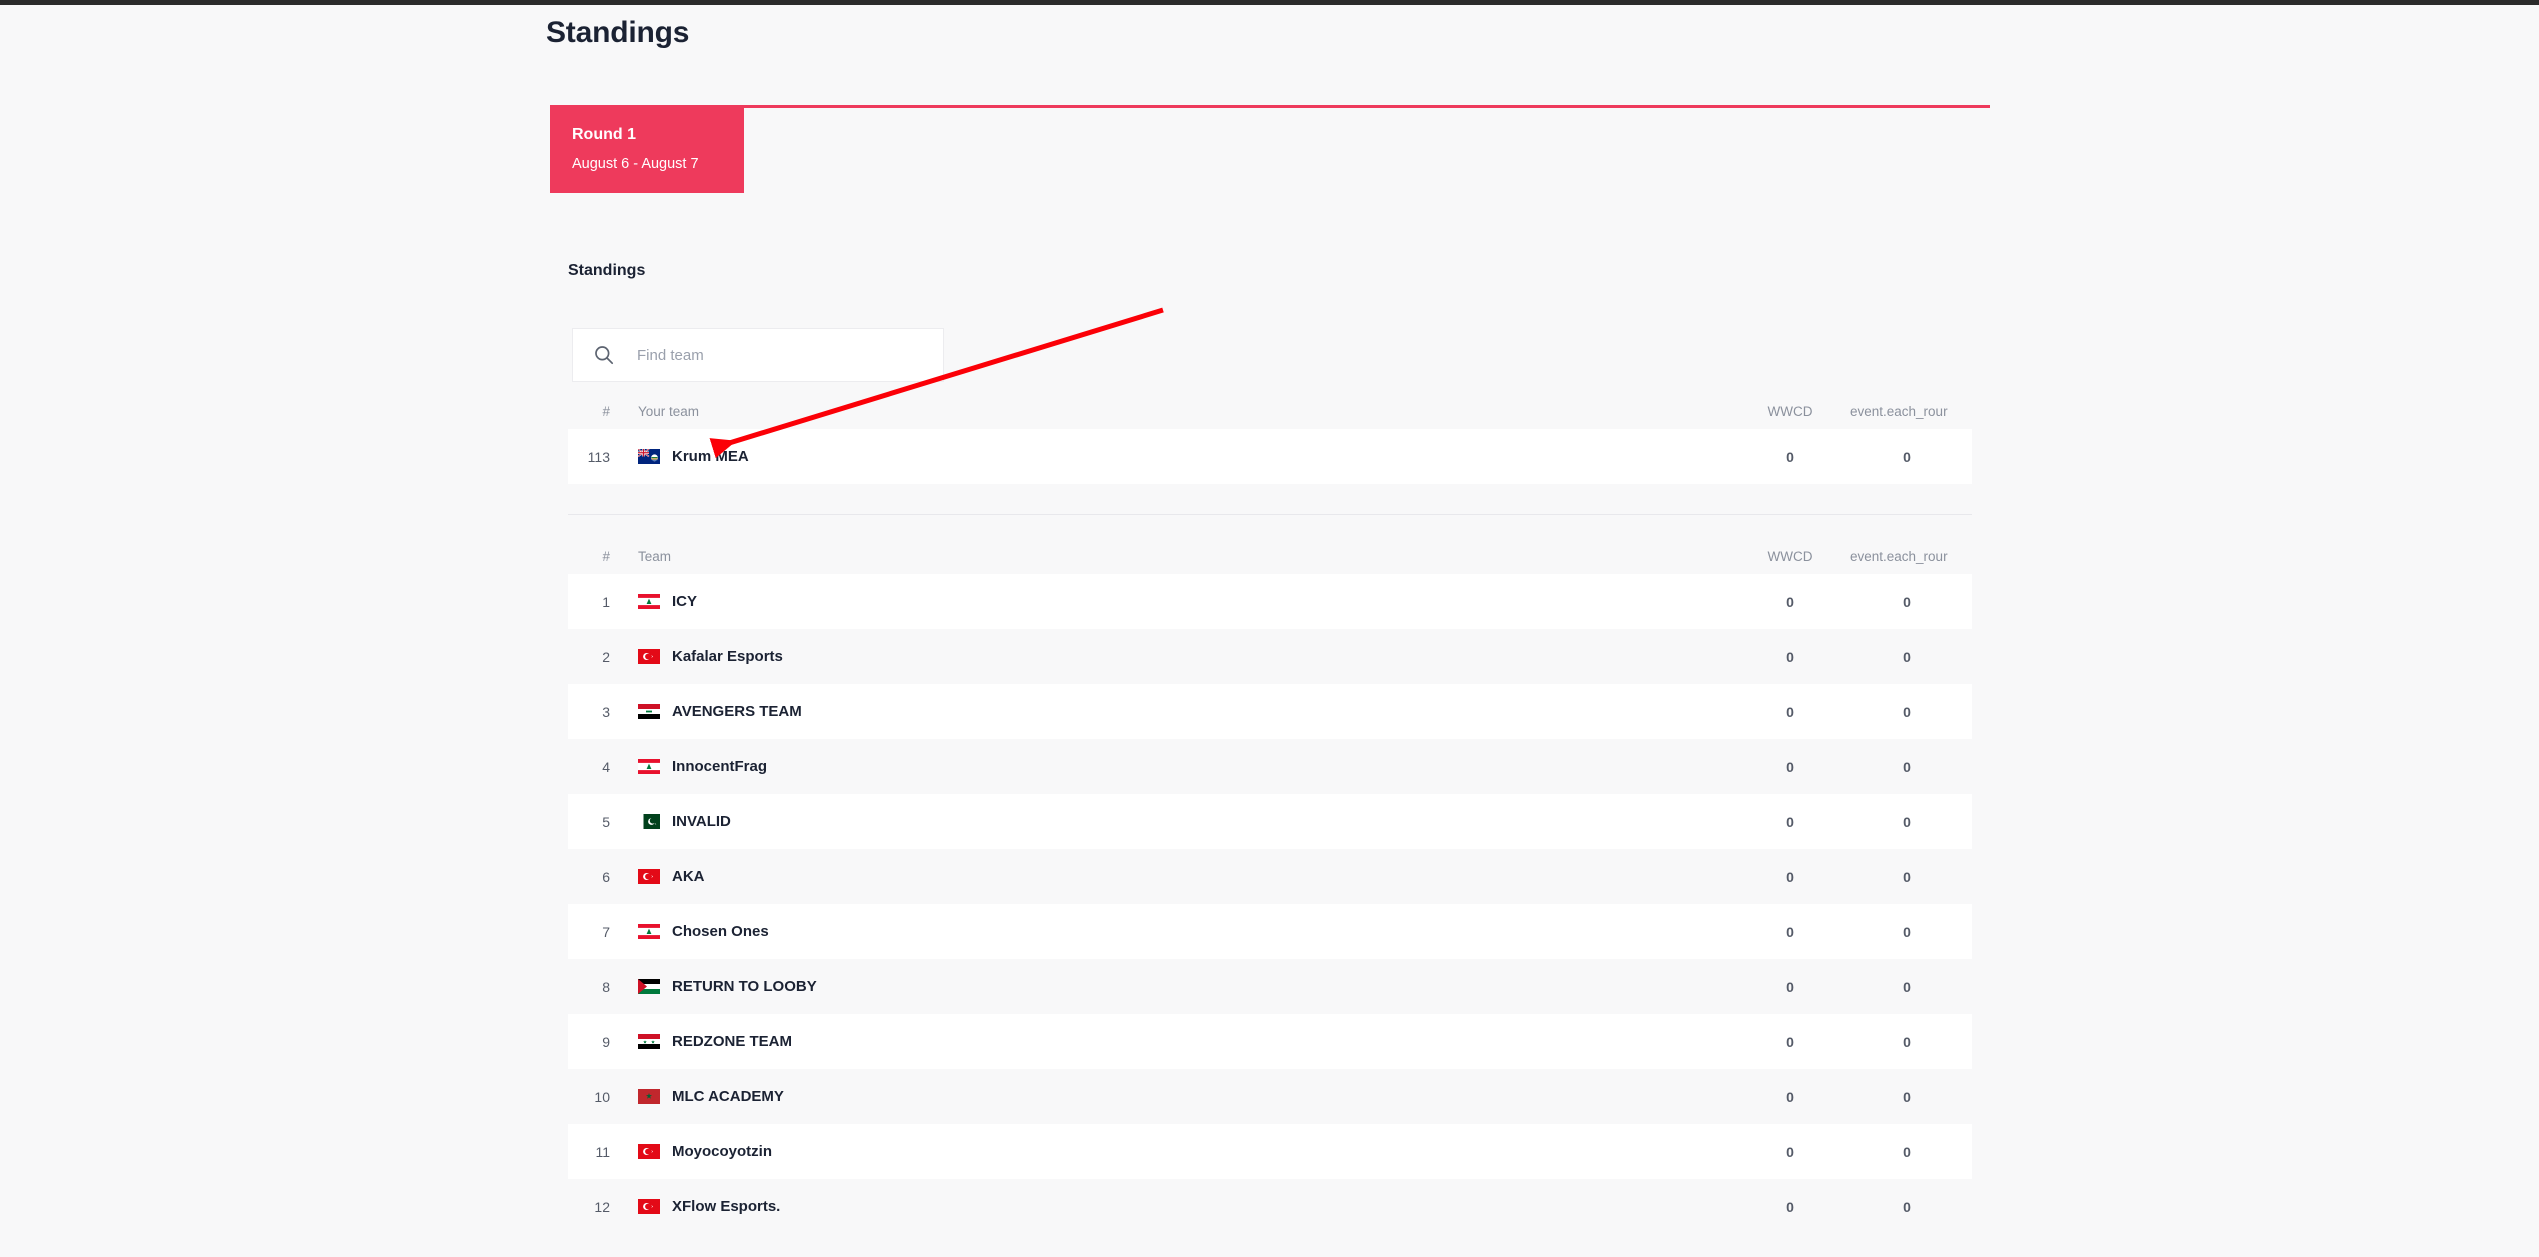 This screenshot has height=1257, width=2539. What do you see at coordinates (727, 656) in the screenshot?
I see `team-name: Kafalar Esports` at bounding box center [727, 656].